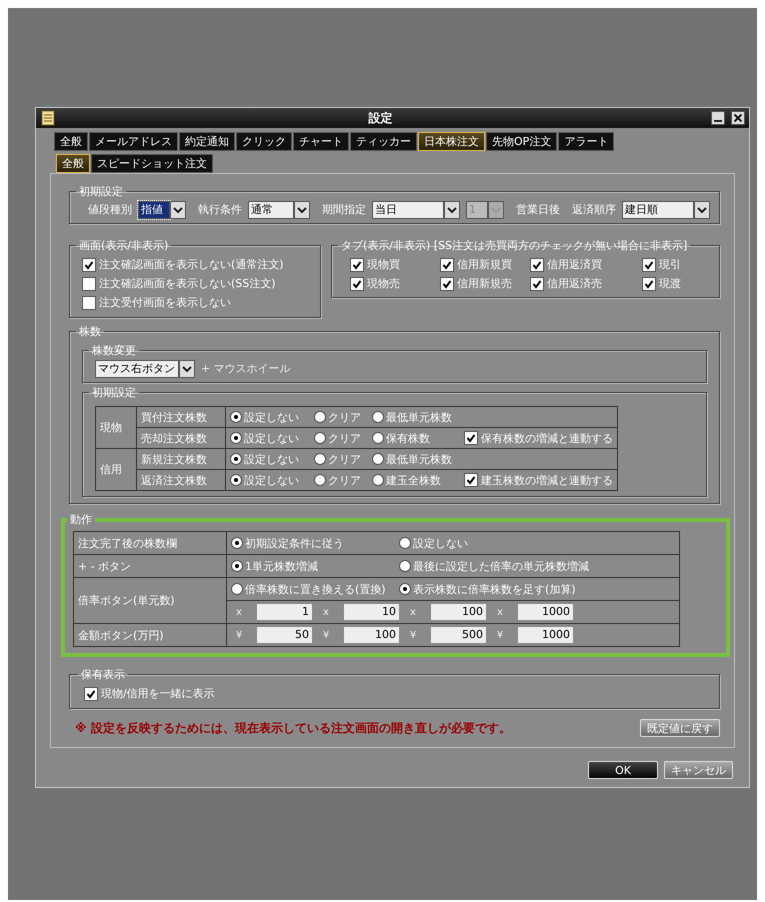  What do you see at coordinates (413, 612) in the screenshot?
I see `prefix-label: x` at bounding box center [413, 612].